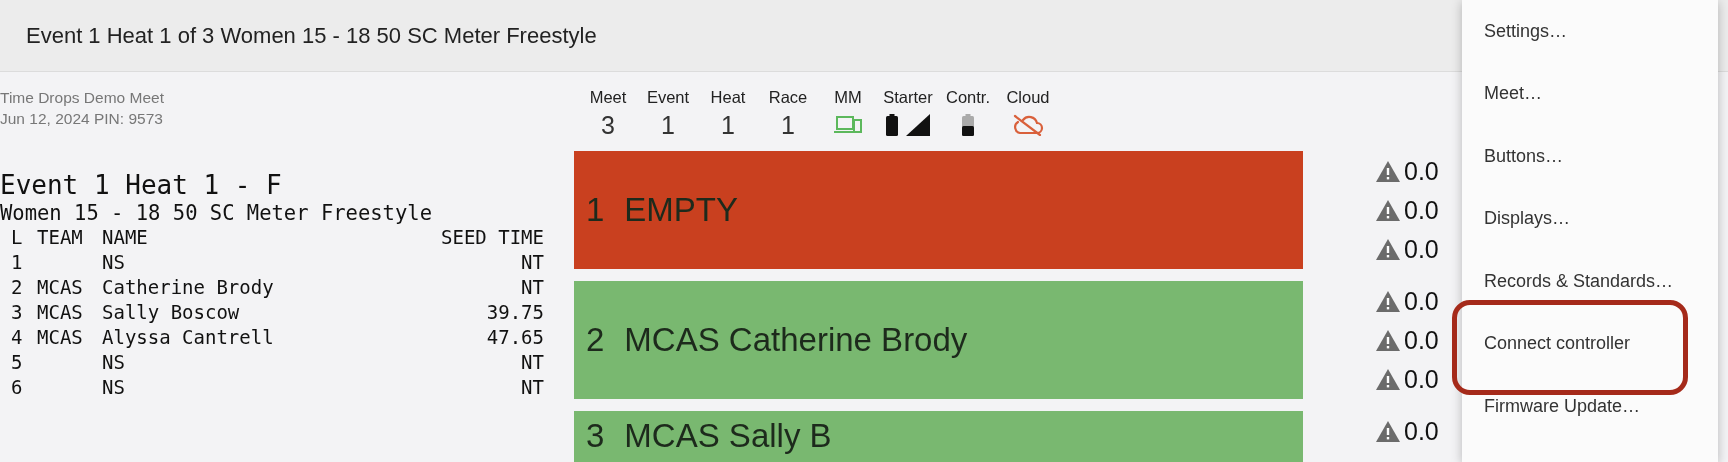 This screenshot has width=1728, height=462. Describe the element at coordinates (608, 125) in the screenshot. I see `counter-value: 3` at that location.